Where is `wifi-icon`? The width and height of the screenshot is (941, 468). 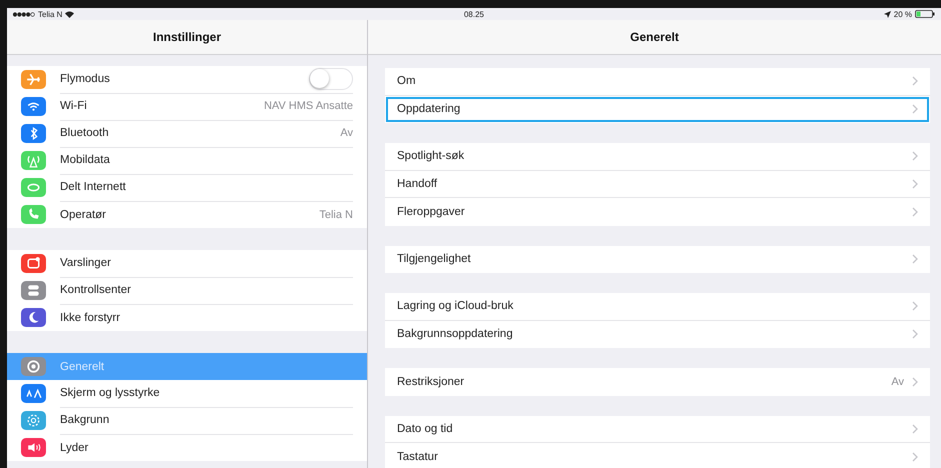 wifi-icon is located at coordinates (69, 14).